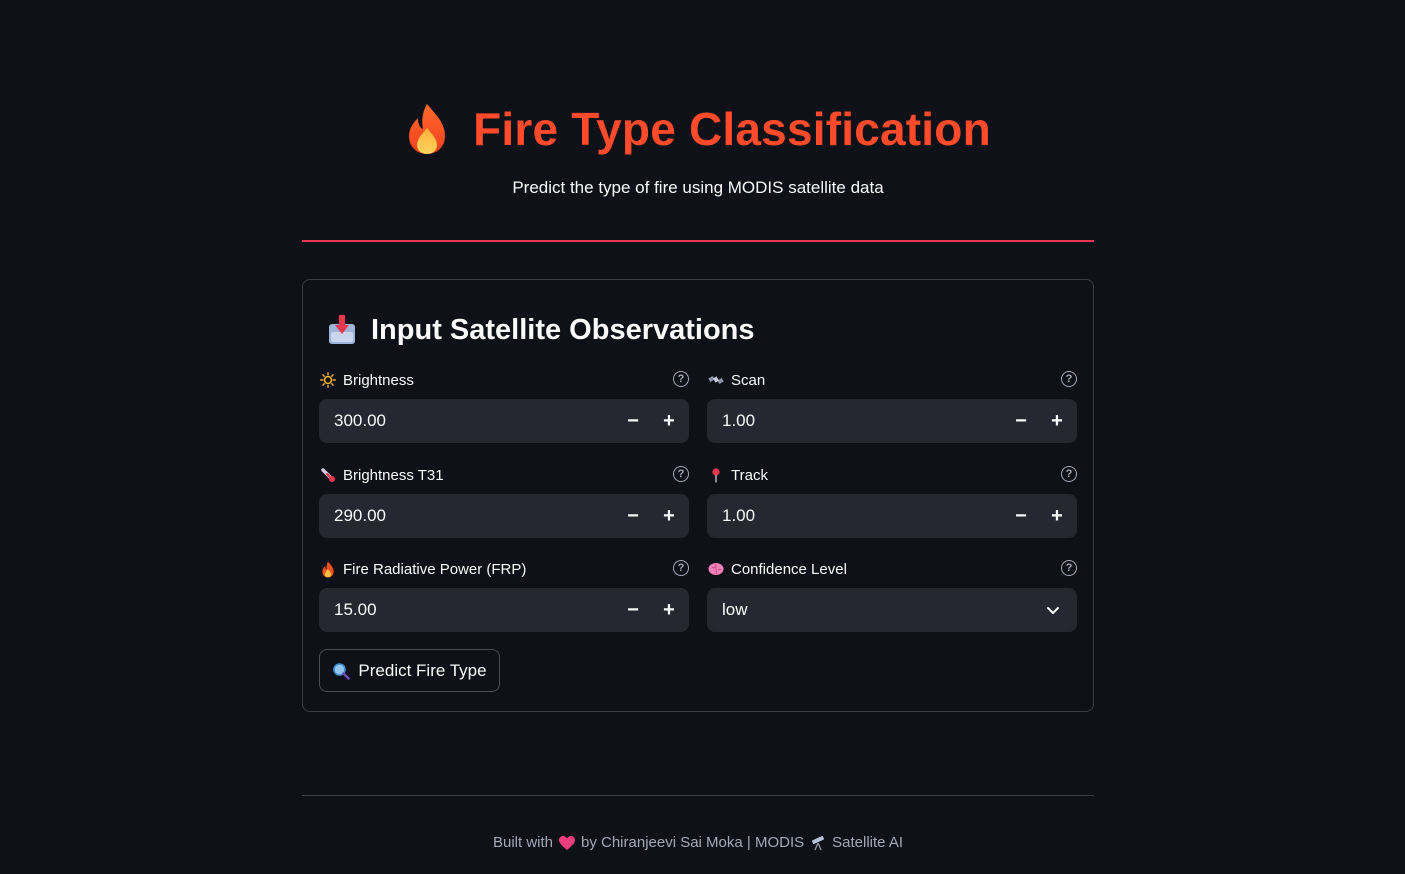 Image resolution: width=1405 pixels, height=874 pixels. Describe the element at coordinates (892, 610) in the screenshot. I see `confidence-select: low` at that location.